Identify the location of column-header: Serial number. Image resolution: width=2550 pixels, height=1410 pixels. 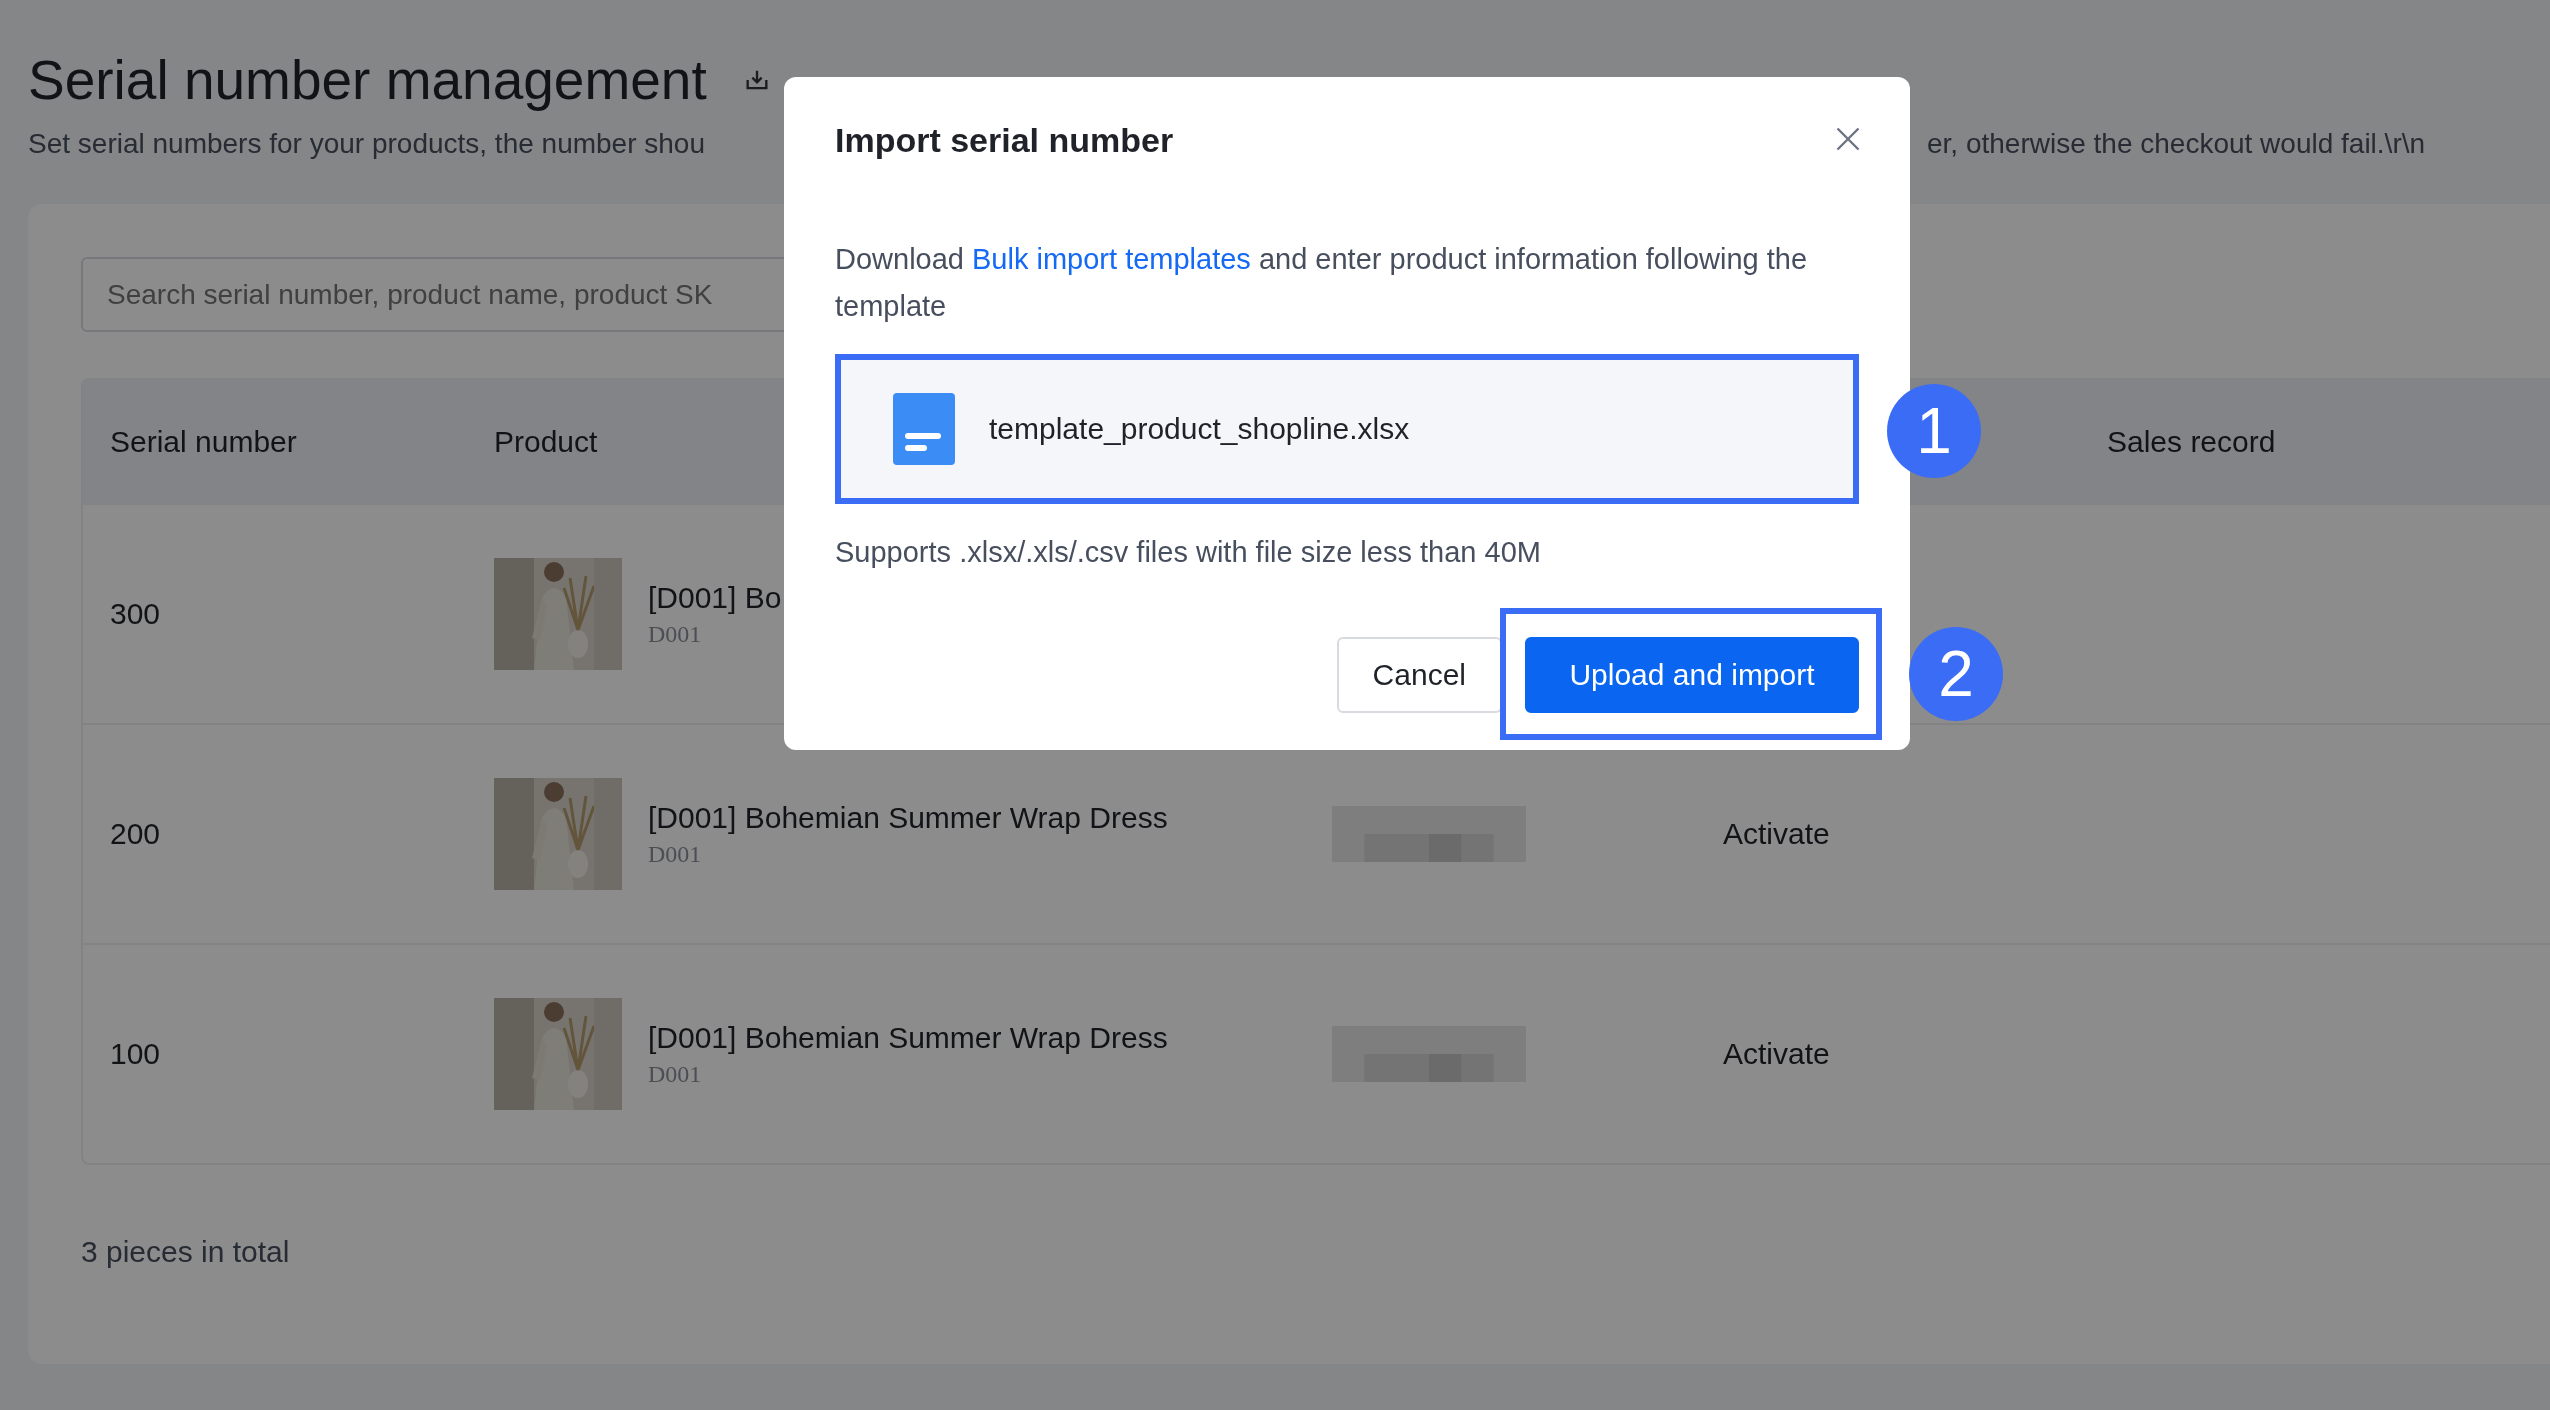
(203, 441).